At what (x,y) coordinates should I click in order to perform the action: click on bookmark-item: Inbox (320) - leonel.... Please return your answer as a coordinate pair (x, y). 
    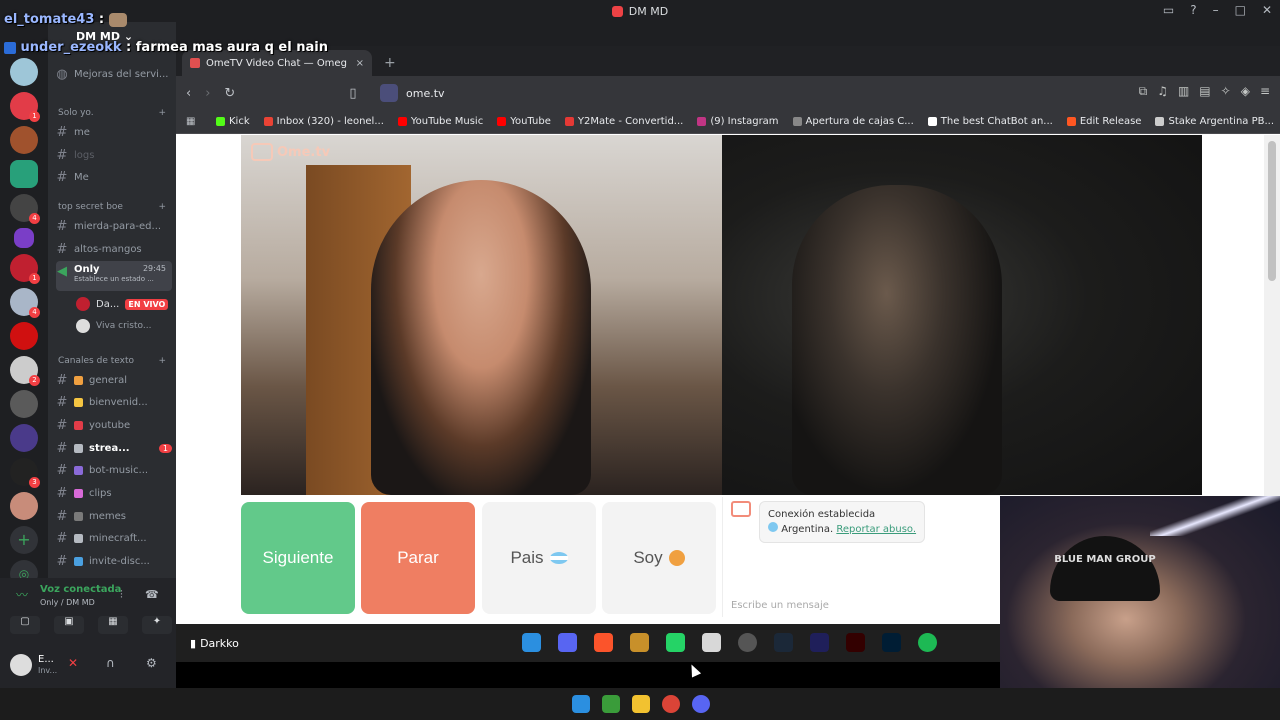
    Looking at the image, I should click on (323, 121).